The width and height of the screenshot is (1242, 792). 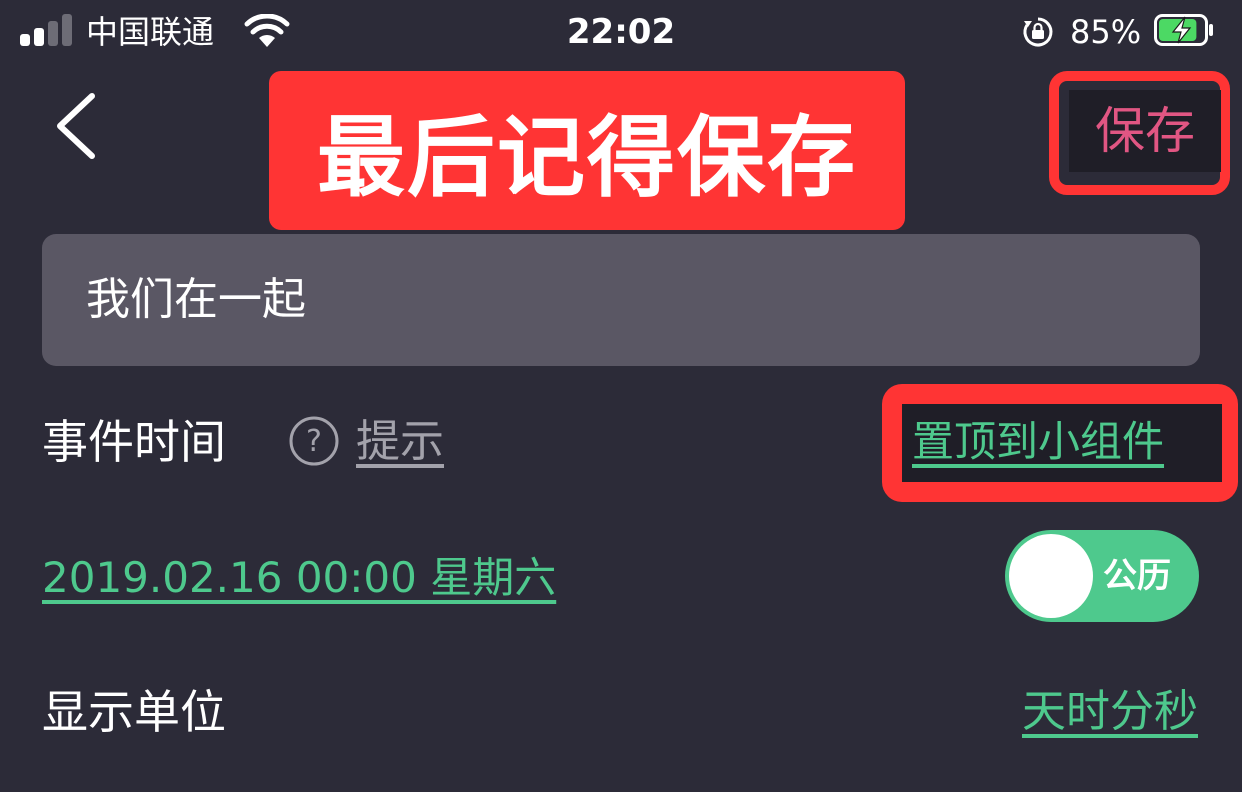 I want to click on carrier-name: 中国联通, so click(x=150, y=32).